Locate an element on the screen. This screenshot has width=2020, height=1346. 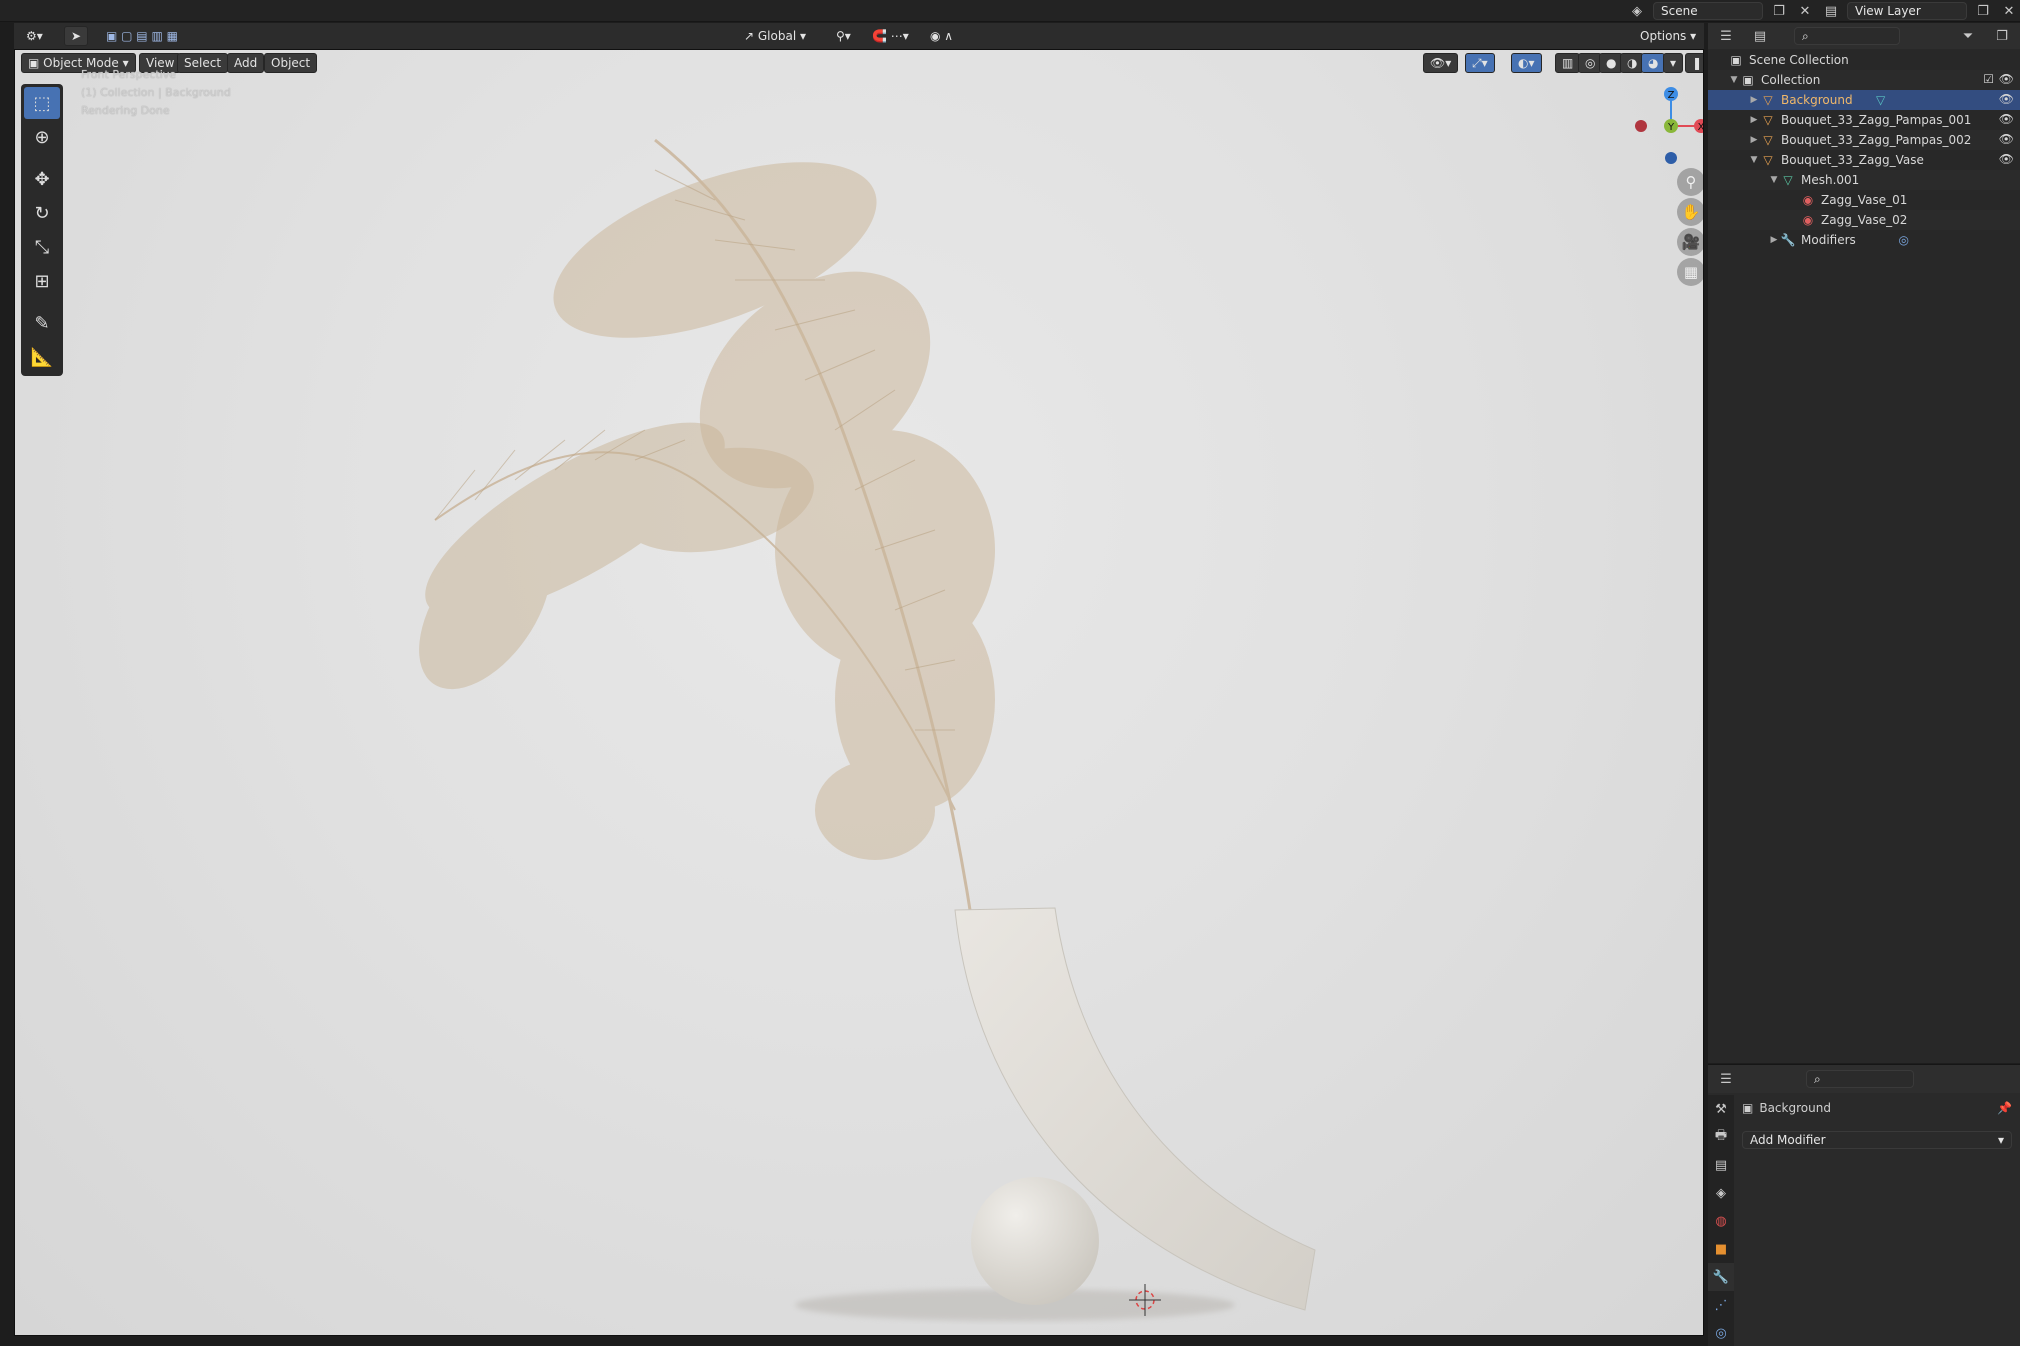
object-tab-icon: ■ is located at coordinates (1721, 1249).